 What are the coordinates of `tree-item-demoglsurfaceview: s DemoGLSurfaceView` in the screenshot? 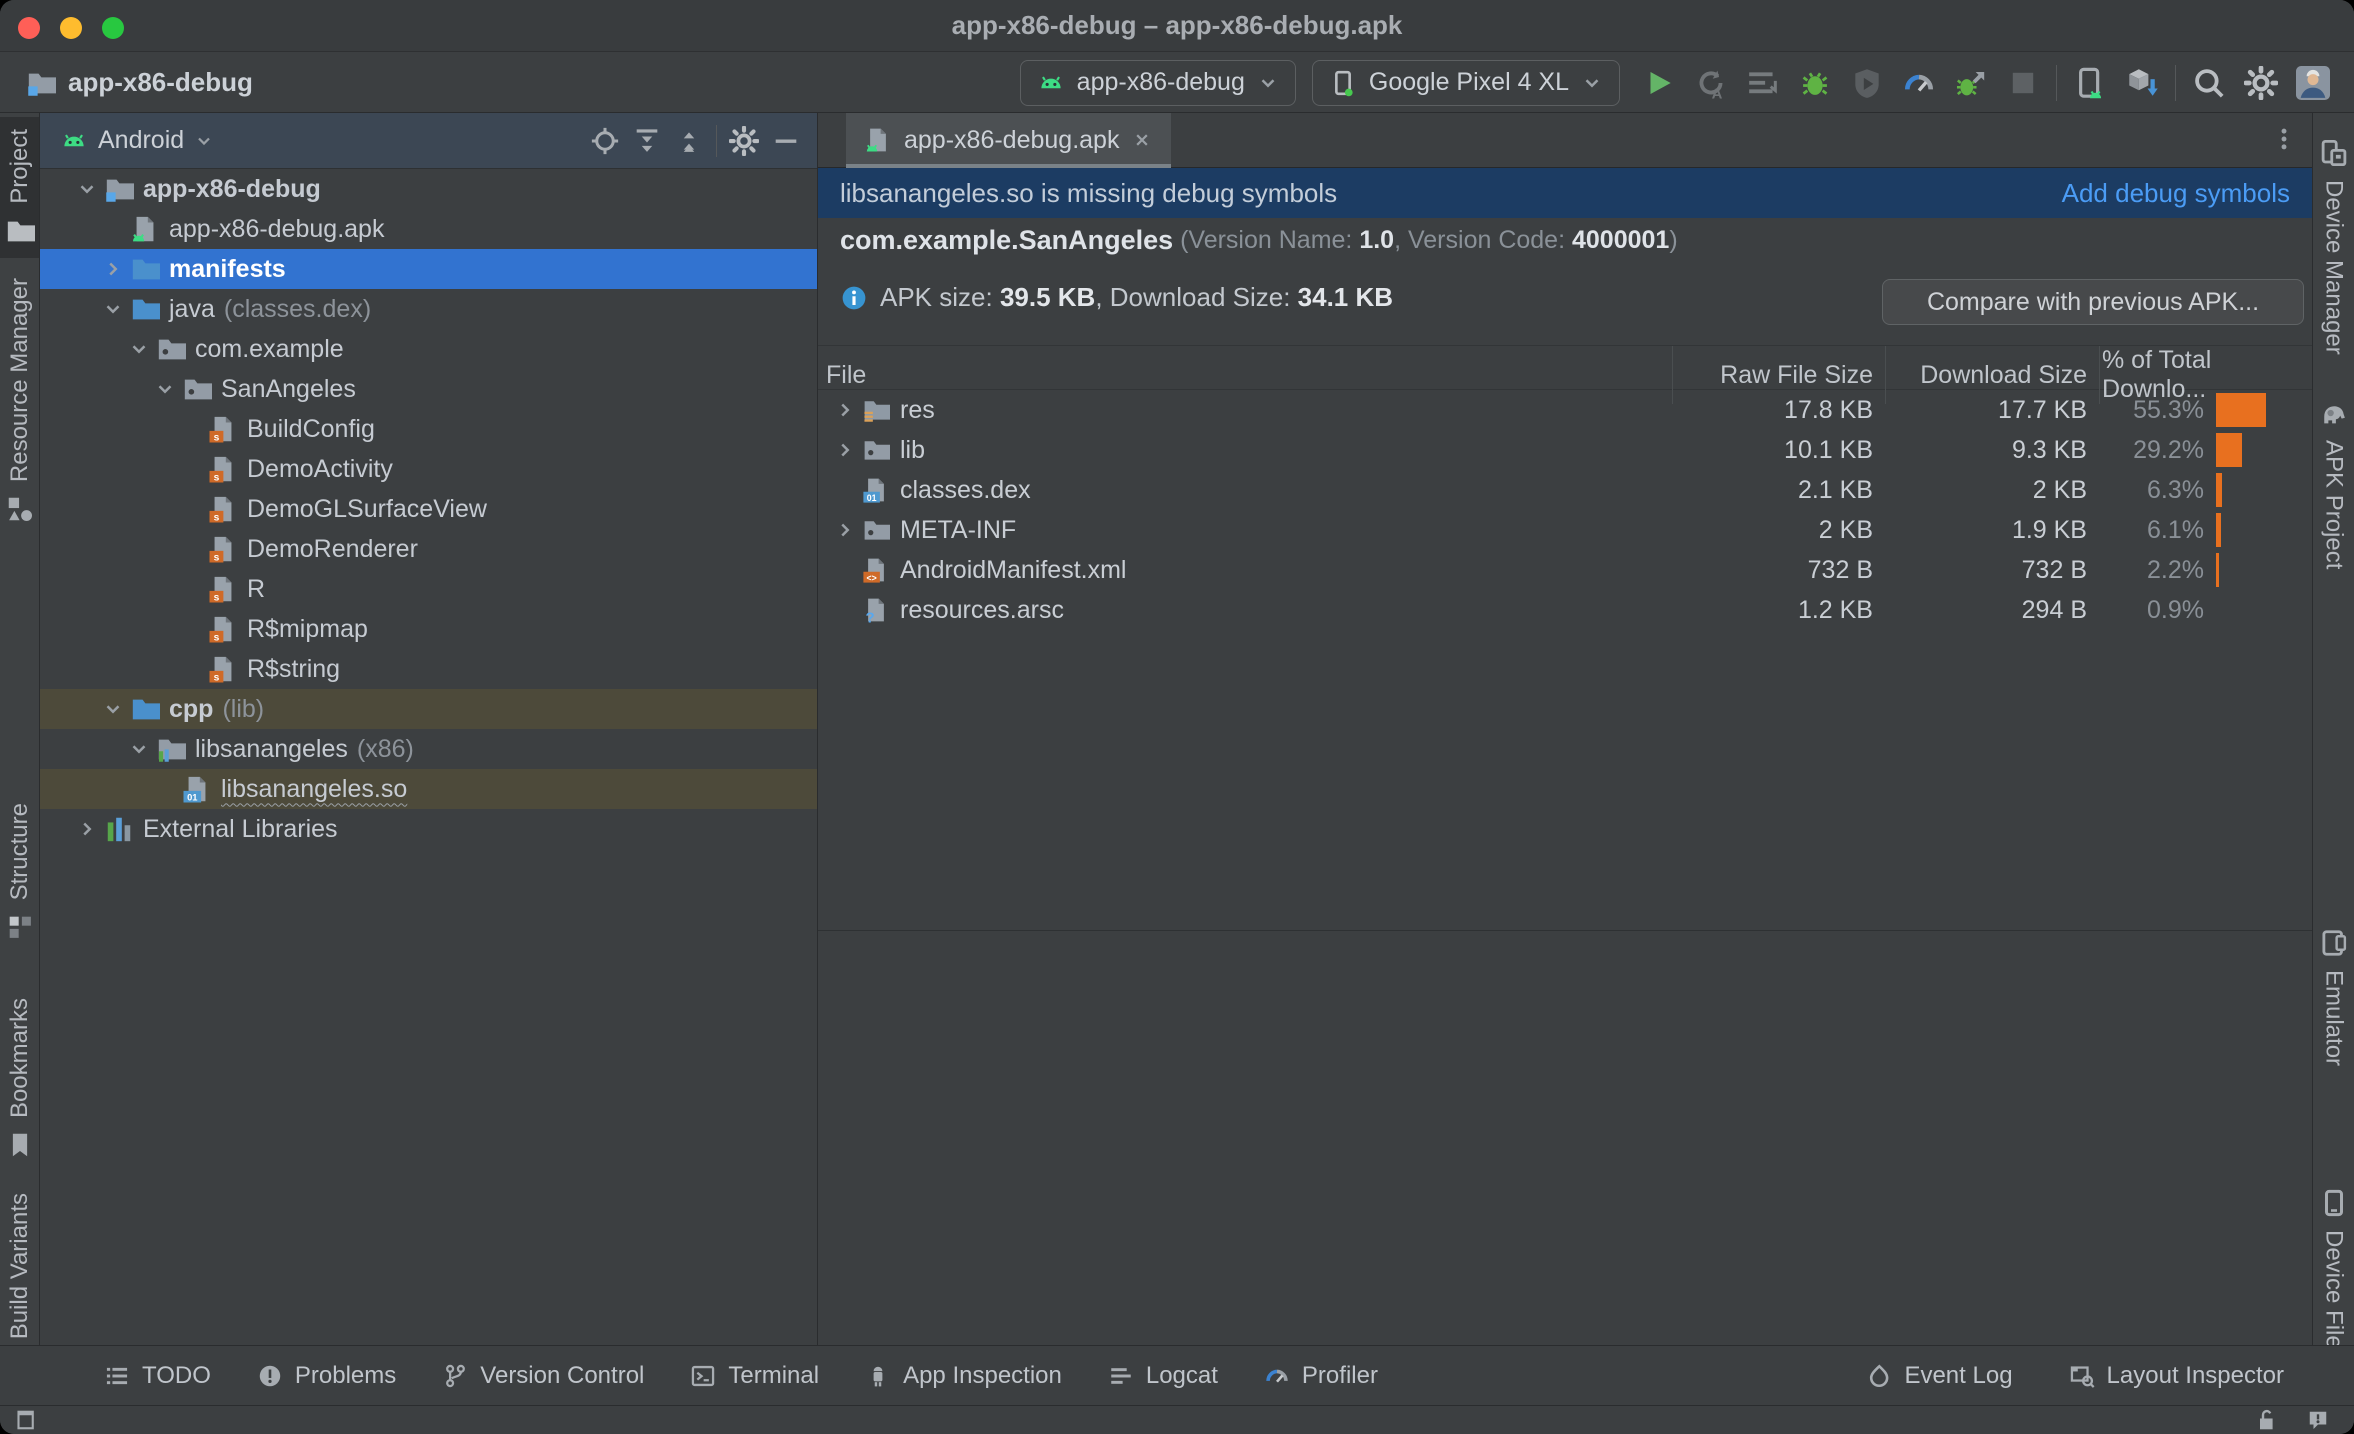 It's located at (428, 509).